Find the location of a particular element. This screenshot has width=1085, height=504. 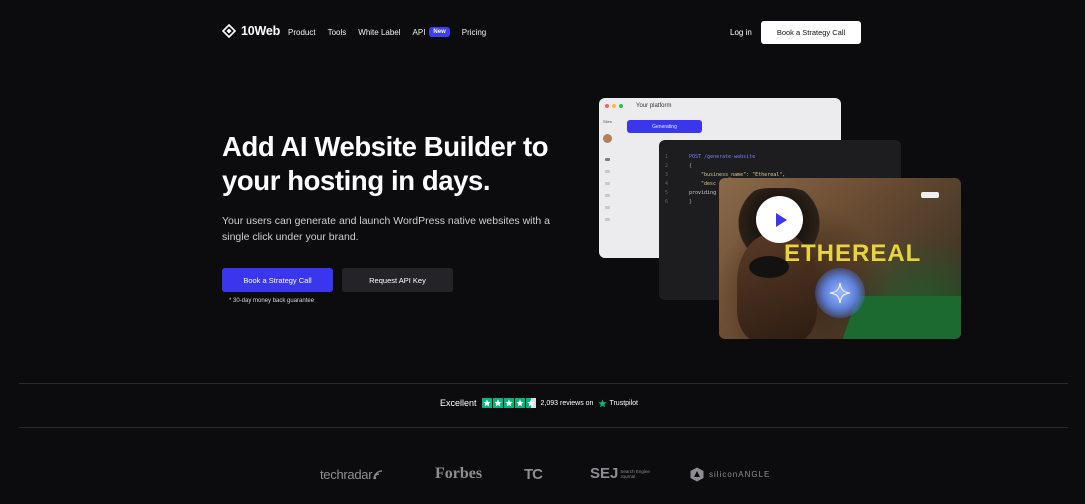

minimize-dot-icon is located at coordinates (614, 106).